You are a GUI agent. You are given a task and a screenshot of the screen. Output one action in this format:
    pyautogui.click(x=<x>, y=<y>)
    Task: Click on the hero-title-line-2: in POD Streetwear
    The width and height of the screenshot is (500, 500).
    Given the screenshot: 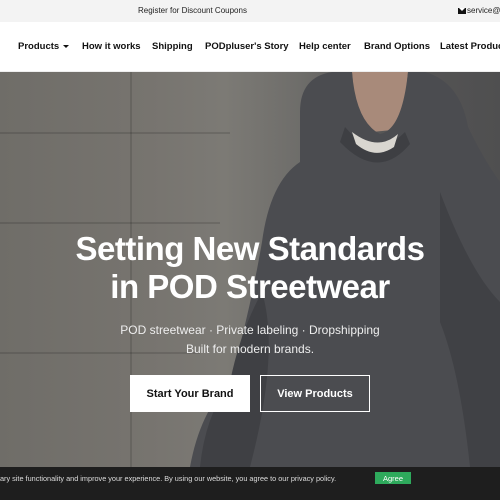 What is the action you would take?
    pyautogui.click(x=250, y=286)
    